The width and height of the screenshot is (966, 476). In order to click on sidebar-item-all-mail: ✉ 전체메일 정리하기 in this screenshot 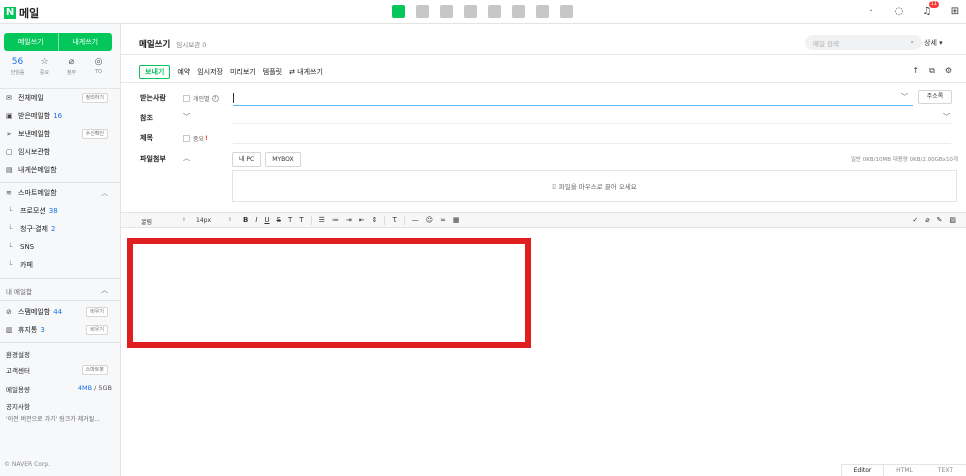, I will do `click(60, 98)`.